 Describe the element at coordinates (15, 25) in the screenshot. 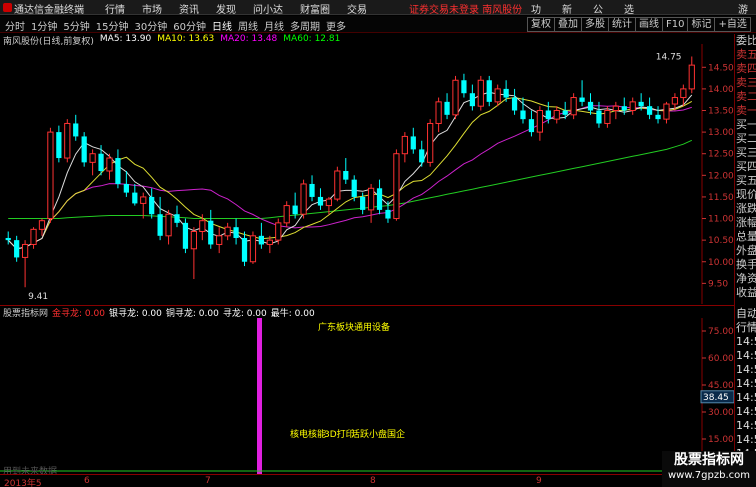

I see `period-tab-0: 分时` at that location.